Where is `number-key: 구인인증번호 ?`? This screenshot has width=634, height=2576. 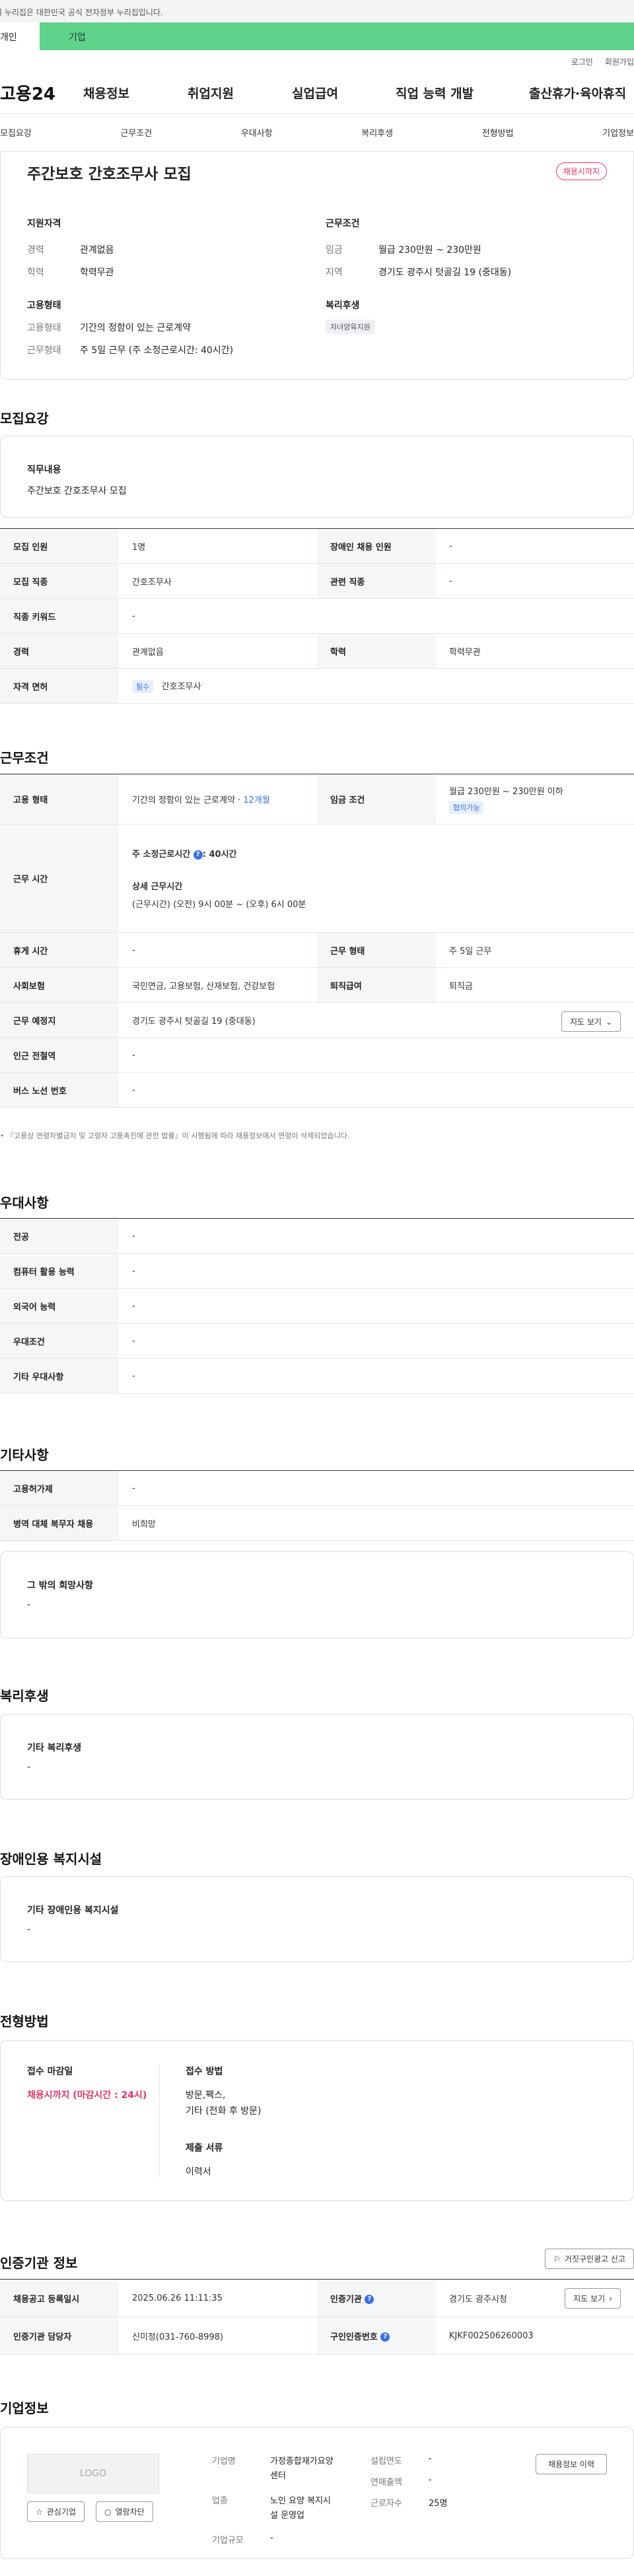 number-key: 구인인증번호 ? is located at coordinates (376, 2336).